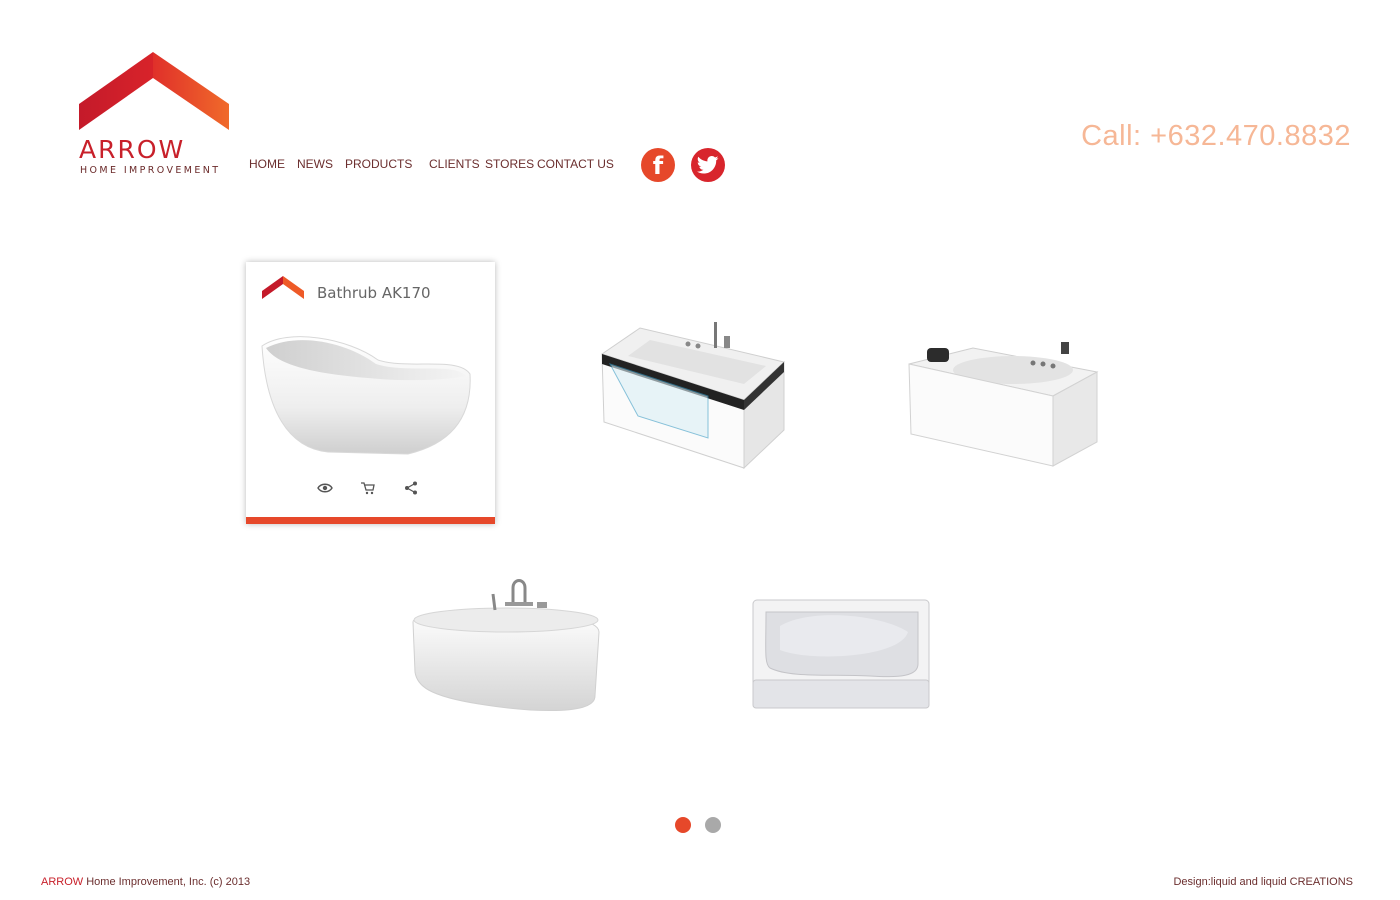  What do you see at coordinates (154, 91) in the screenshot?
I see `logo-roof-icon` at bounding box center [154, 91].